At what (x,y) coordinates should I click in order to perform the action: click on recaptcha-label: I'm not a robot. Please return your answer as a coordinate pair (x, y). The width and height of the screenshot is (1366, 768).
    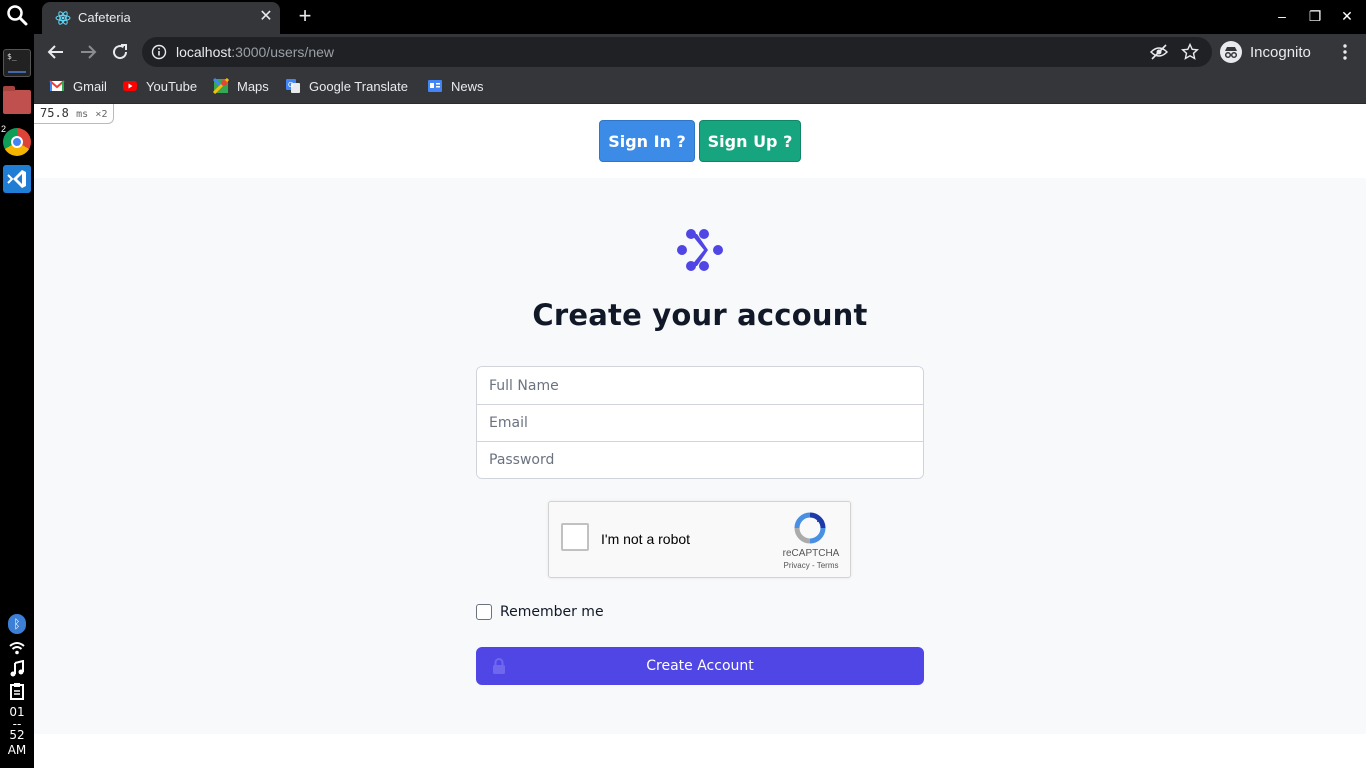
    Looking at the image, I should click on (646, 539).